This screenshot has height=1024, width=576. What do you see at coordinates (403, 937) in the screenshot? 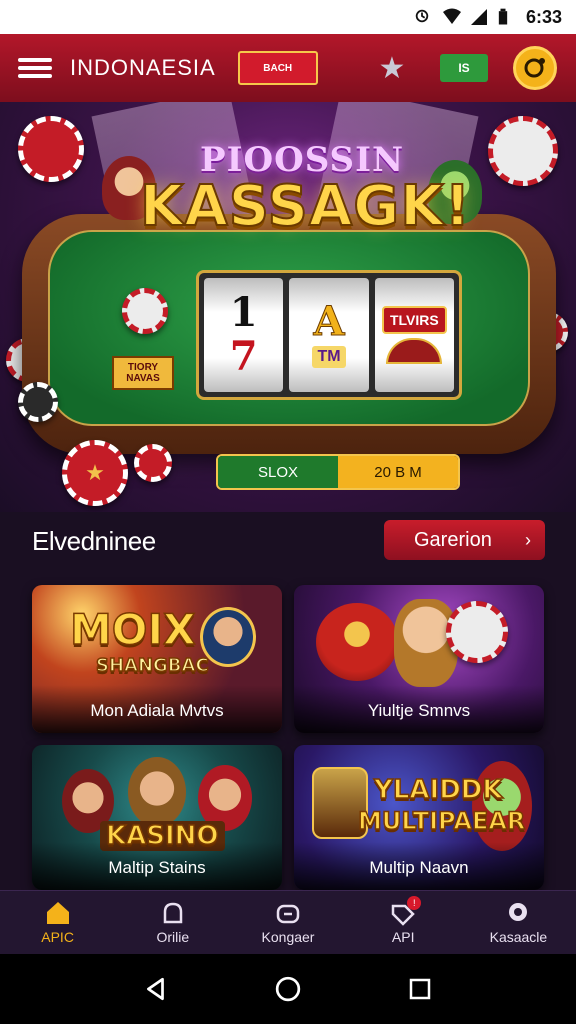
I see `nav-label: API` at bounding box center [403, 937].